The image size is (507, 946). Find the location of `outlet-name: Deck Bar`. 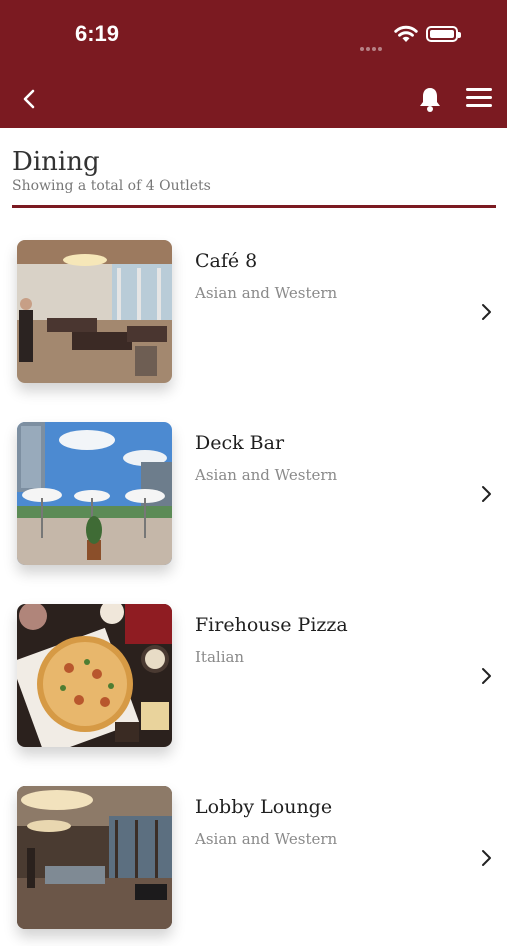

outlet-name: Deck Bar is located at coordinates (240, 443).